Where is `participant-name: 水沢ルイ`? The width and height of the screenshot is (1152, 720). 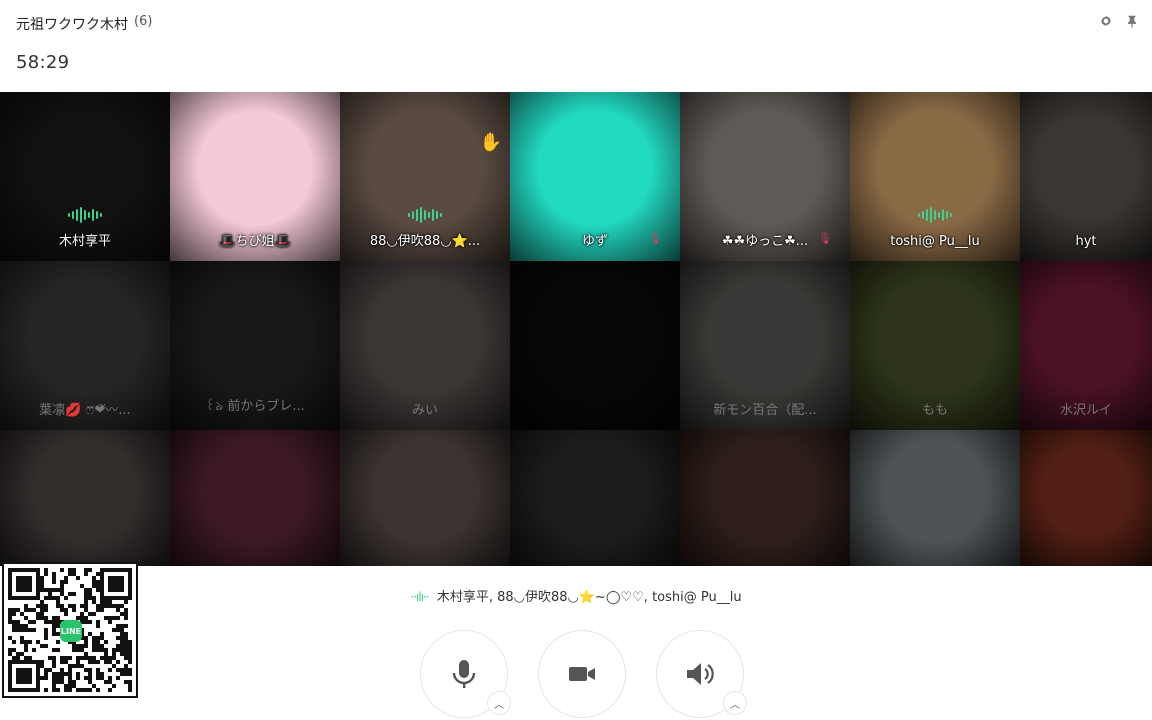 participant-name: 水沢ルイ is located at coordinates (1085, 410).